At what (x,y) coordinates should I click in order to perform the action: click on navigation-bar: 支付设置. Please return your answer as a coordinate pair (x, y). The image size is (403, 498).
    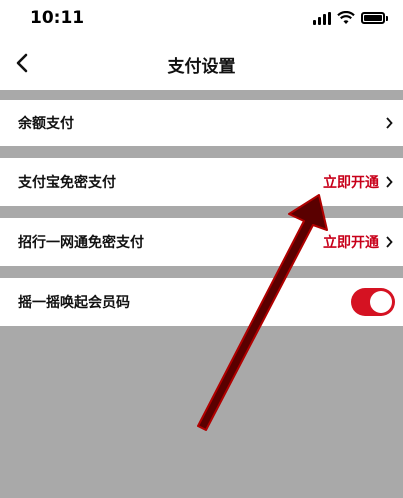
    Looking at the image, I should click on (201, 63).